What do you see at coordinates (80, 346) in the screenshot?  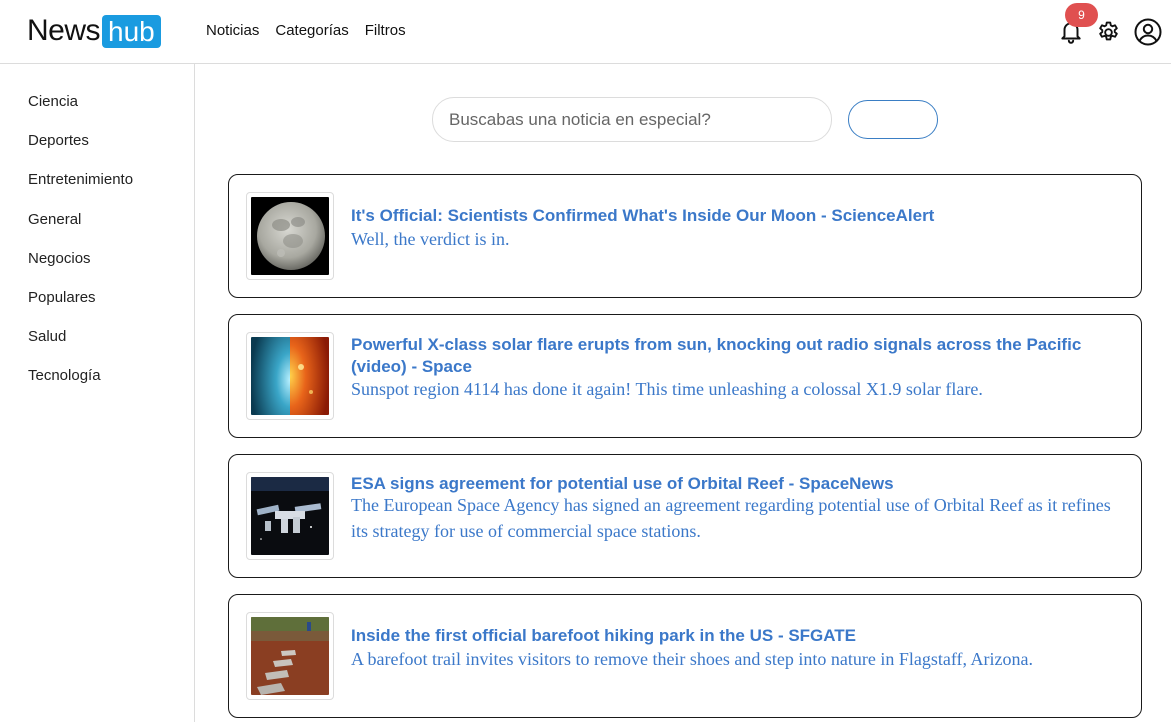 I see `sidebar-item-salud: Salud` at bounding box center [80, 346].